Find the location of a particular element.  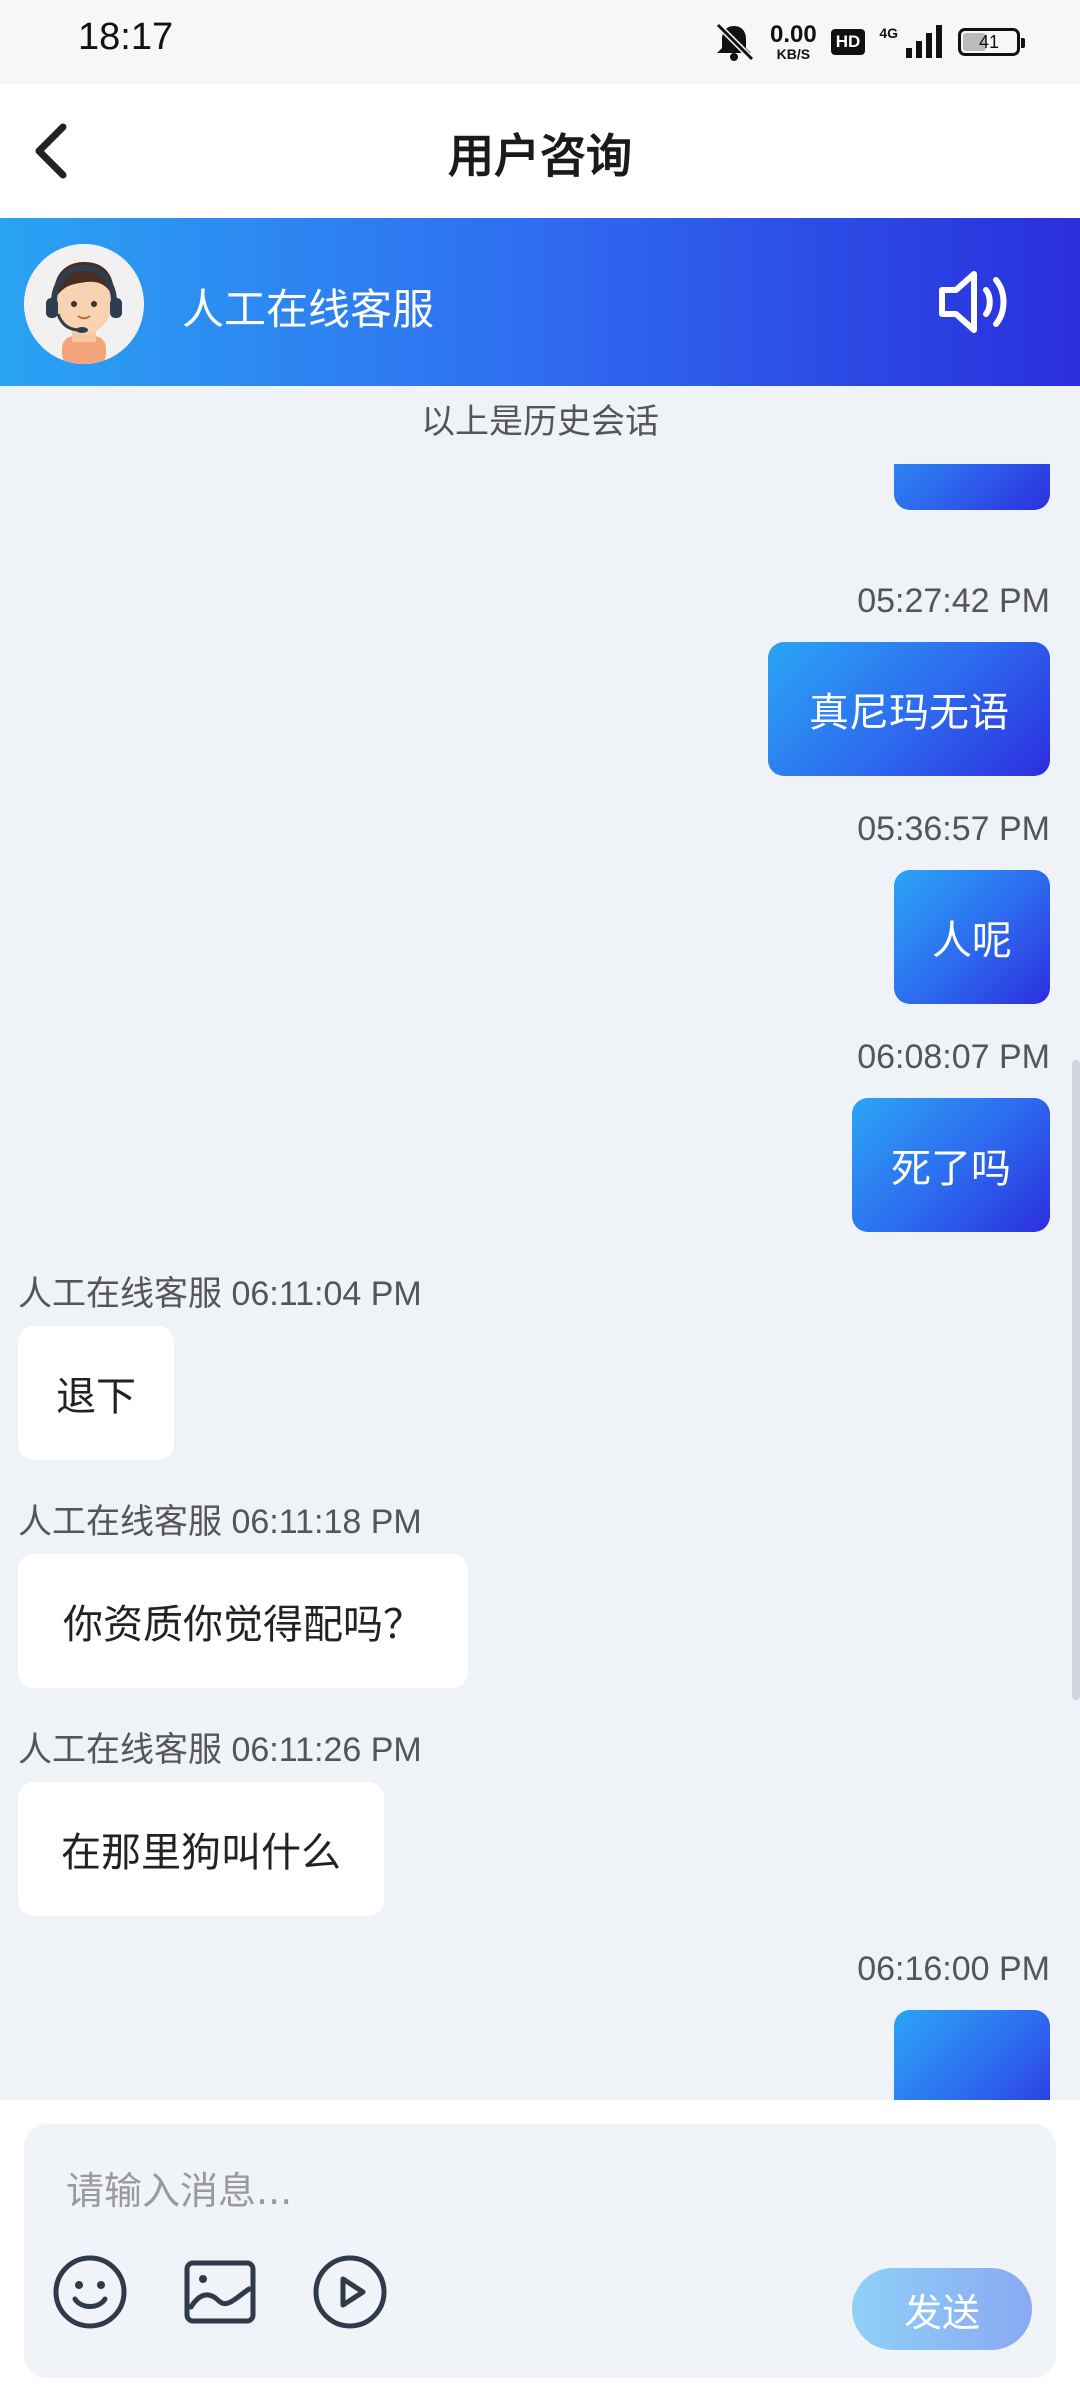

message-meta: 人工在线客服 06:11:26 PM is located at coordinates (220, 1746).